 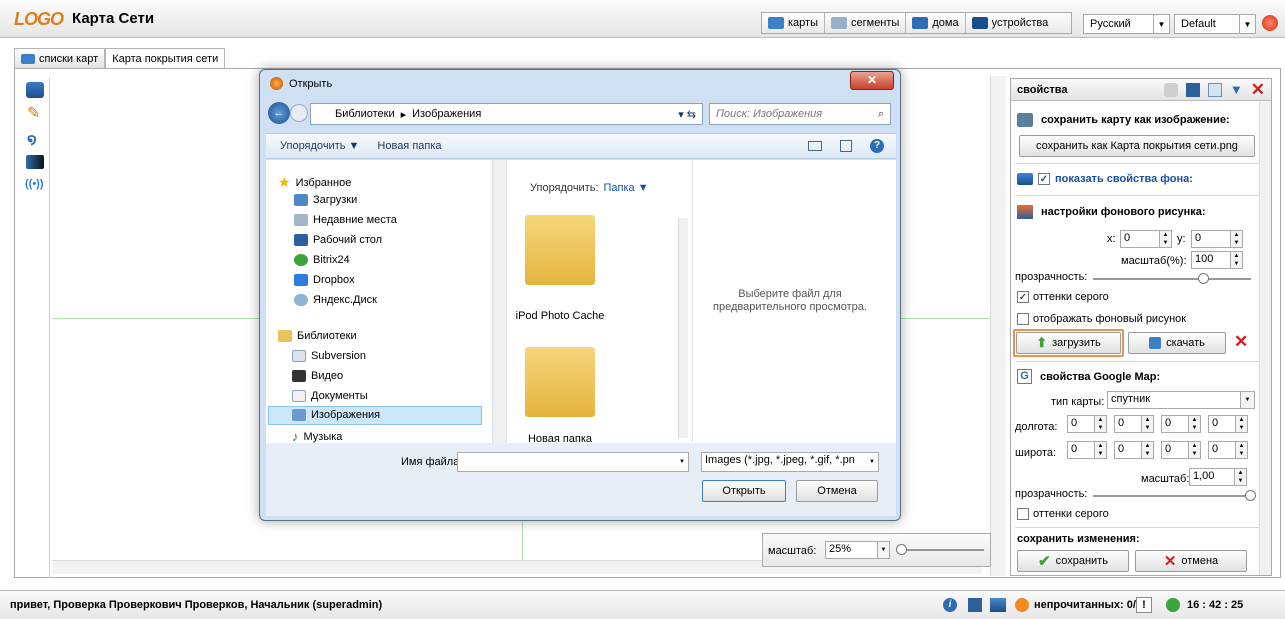 What do you see at coordinates (324, 280) in the screenshot?
I see `tree-item: Dropbox` at bounding box center [324, 280].